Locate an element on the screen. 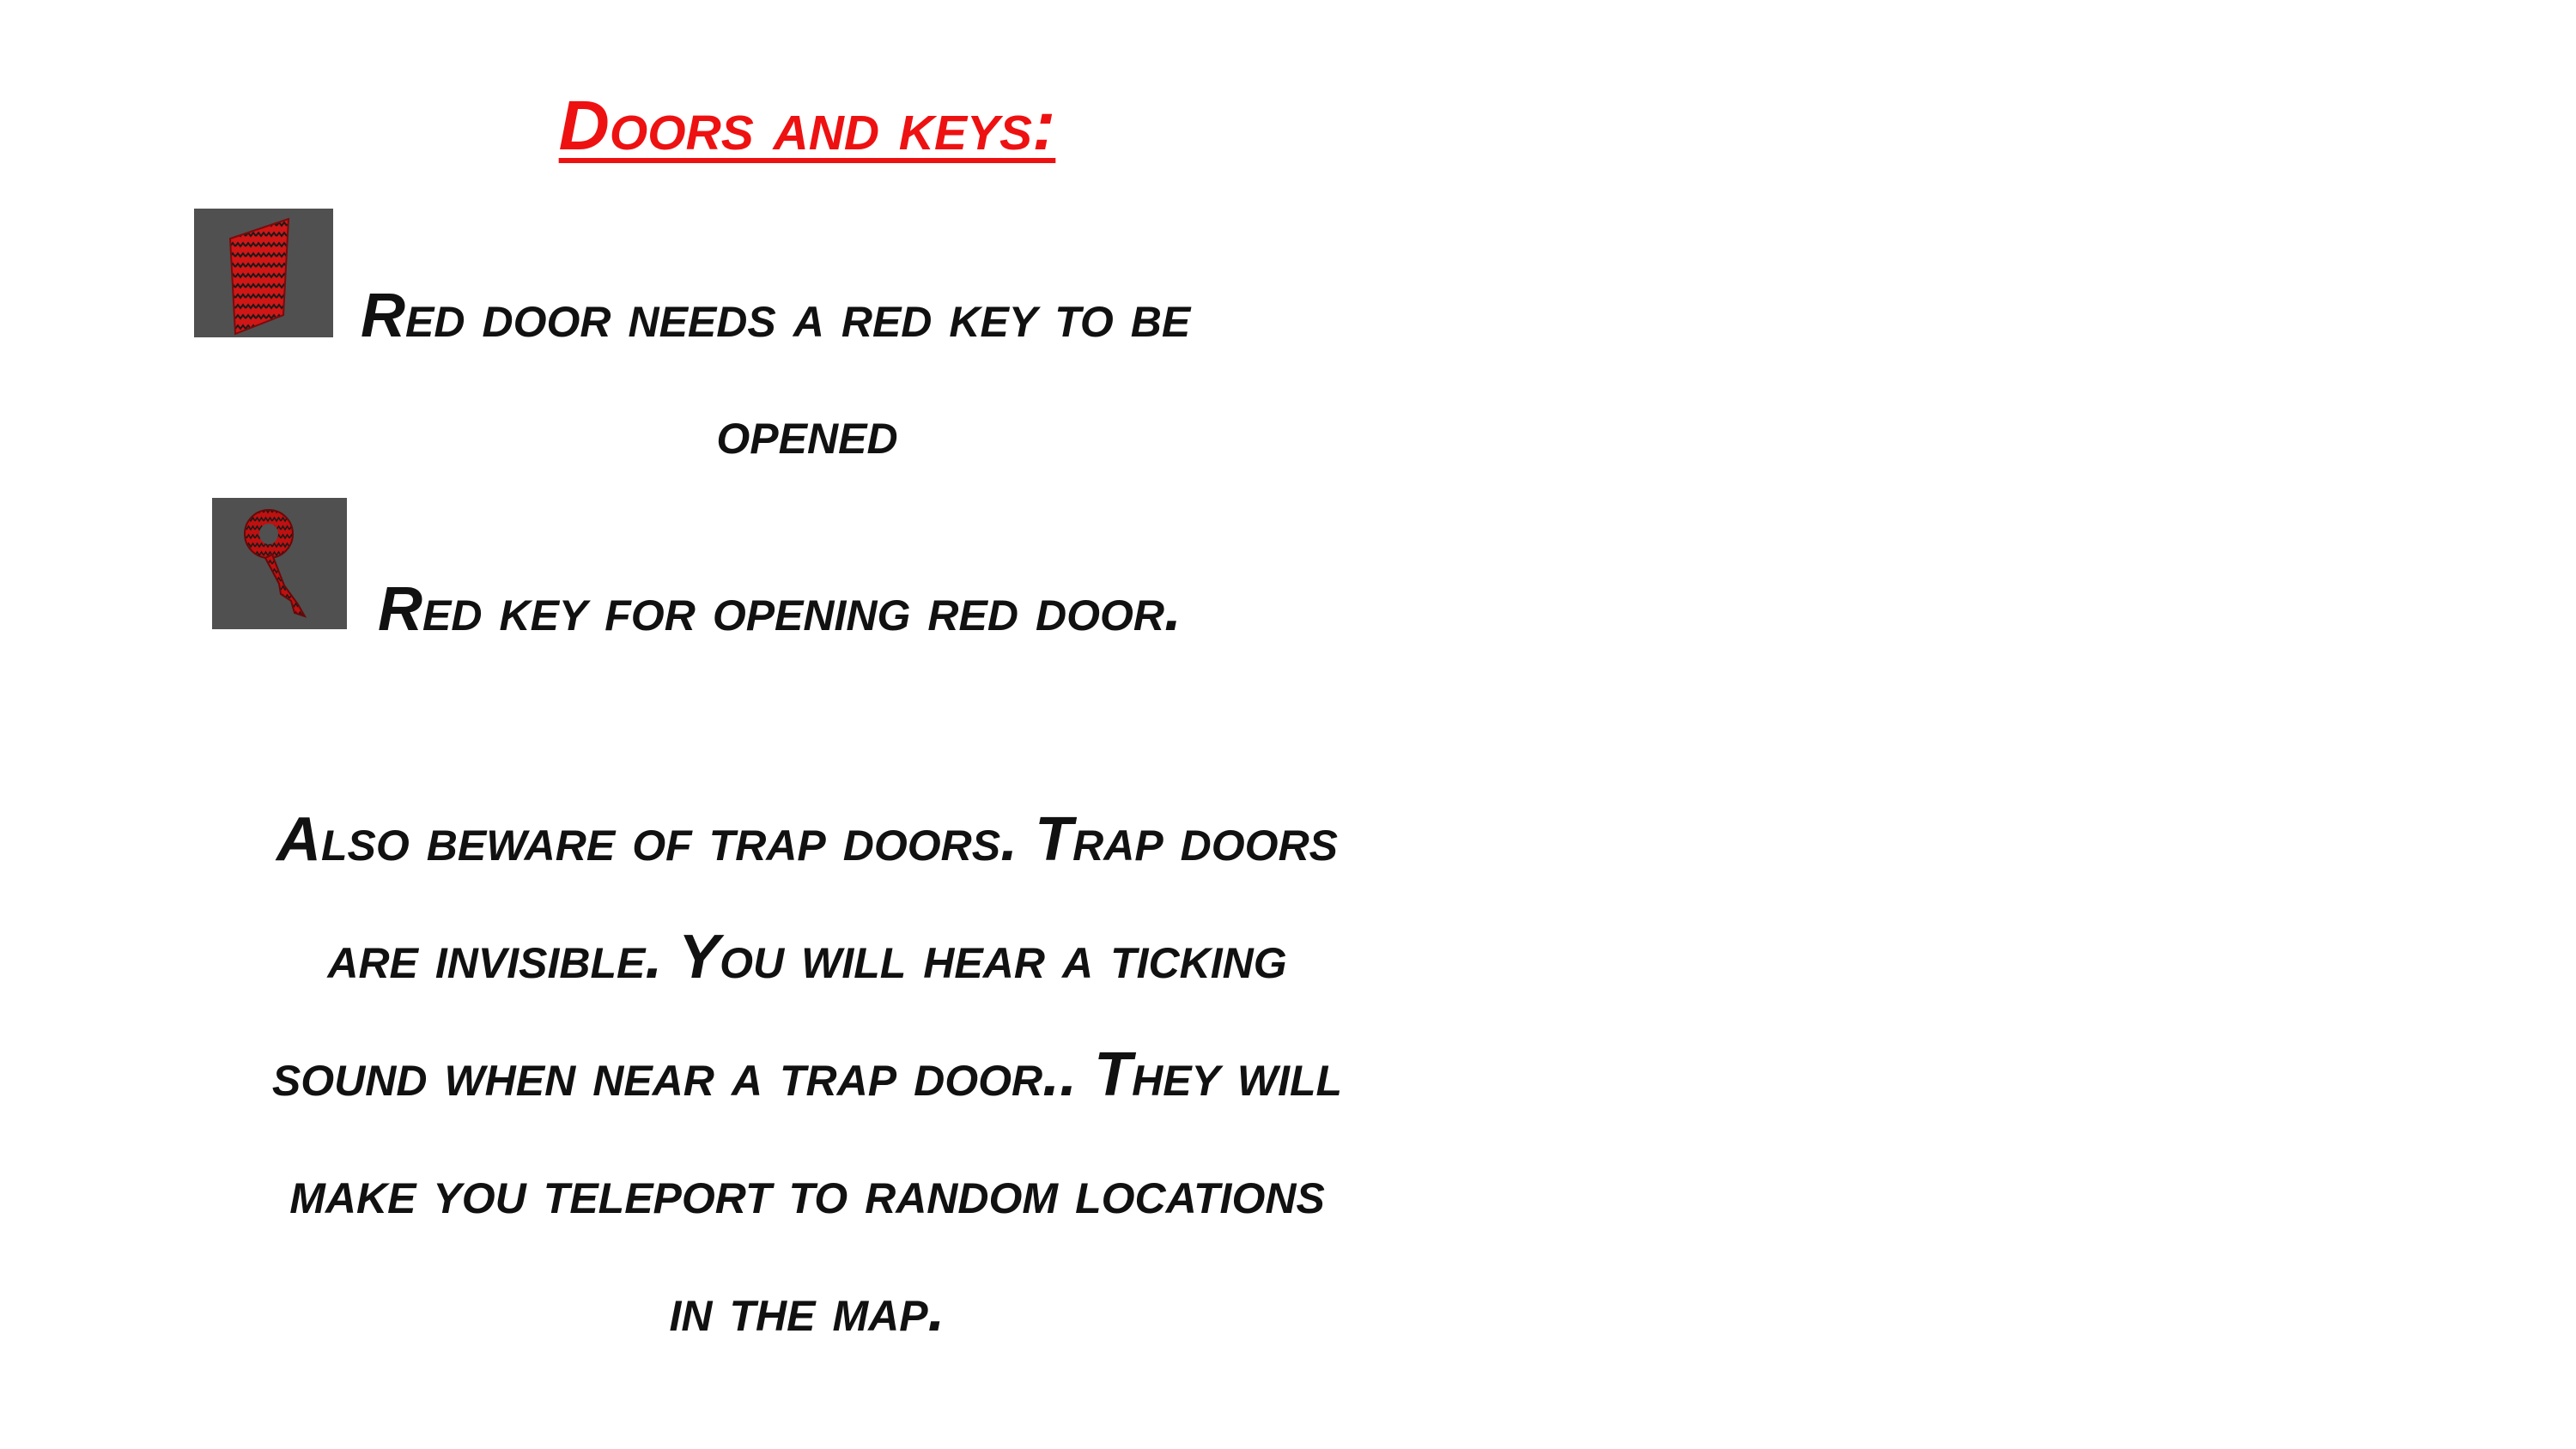 This screenshot has height=1449, width=2576. warning-line: are invisible. You will hear a ticking is located at coordinates (807, 957).